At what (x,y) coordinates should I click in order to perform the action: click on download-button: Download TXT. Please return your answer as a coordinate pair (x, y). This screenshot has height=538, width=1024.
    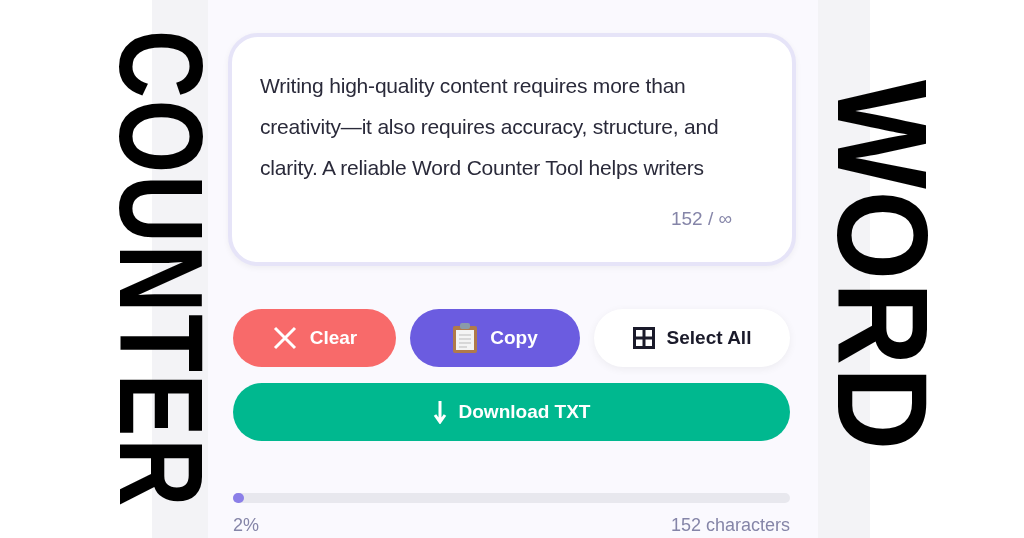
    Looking at the image, I should click on (511, 412).